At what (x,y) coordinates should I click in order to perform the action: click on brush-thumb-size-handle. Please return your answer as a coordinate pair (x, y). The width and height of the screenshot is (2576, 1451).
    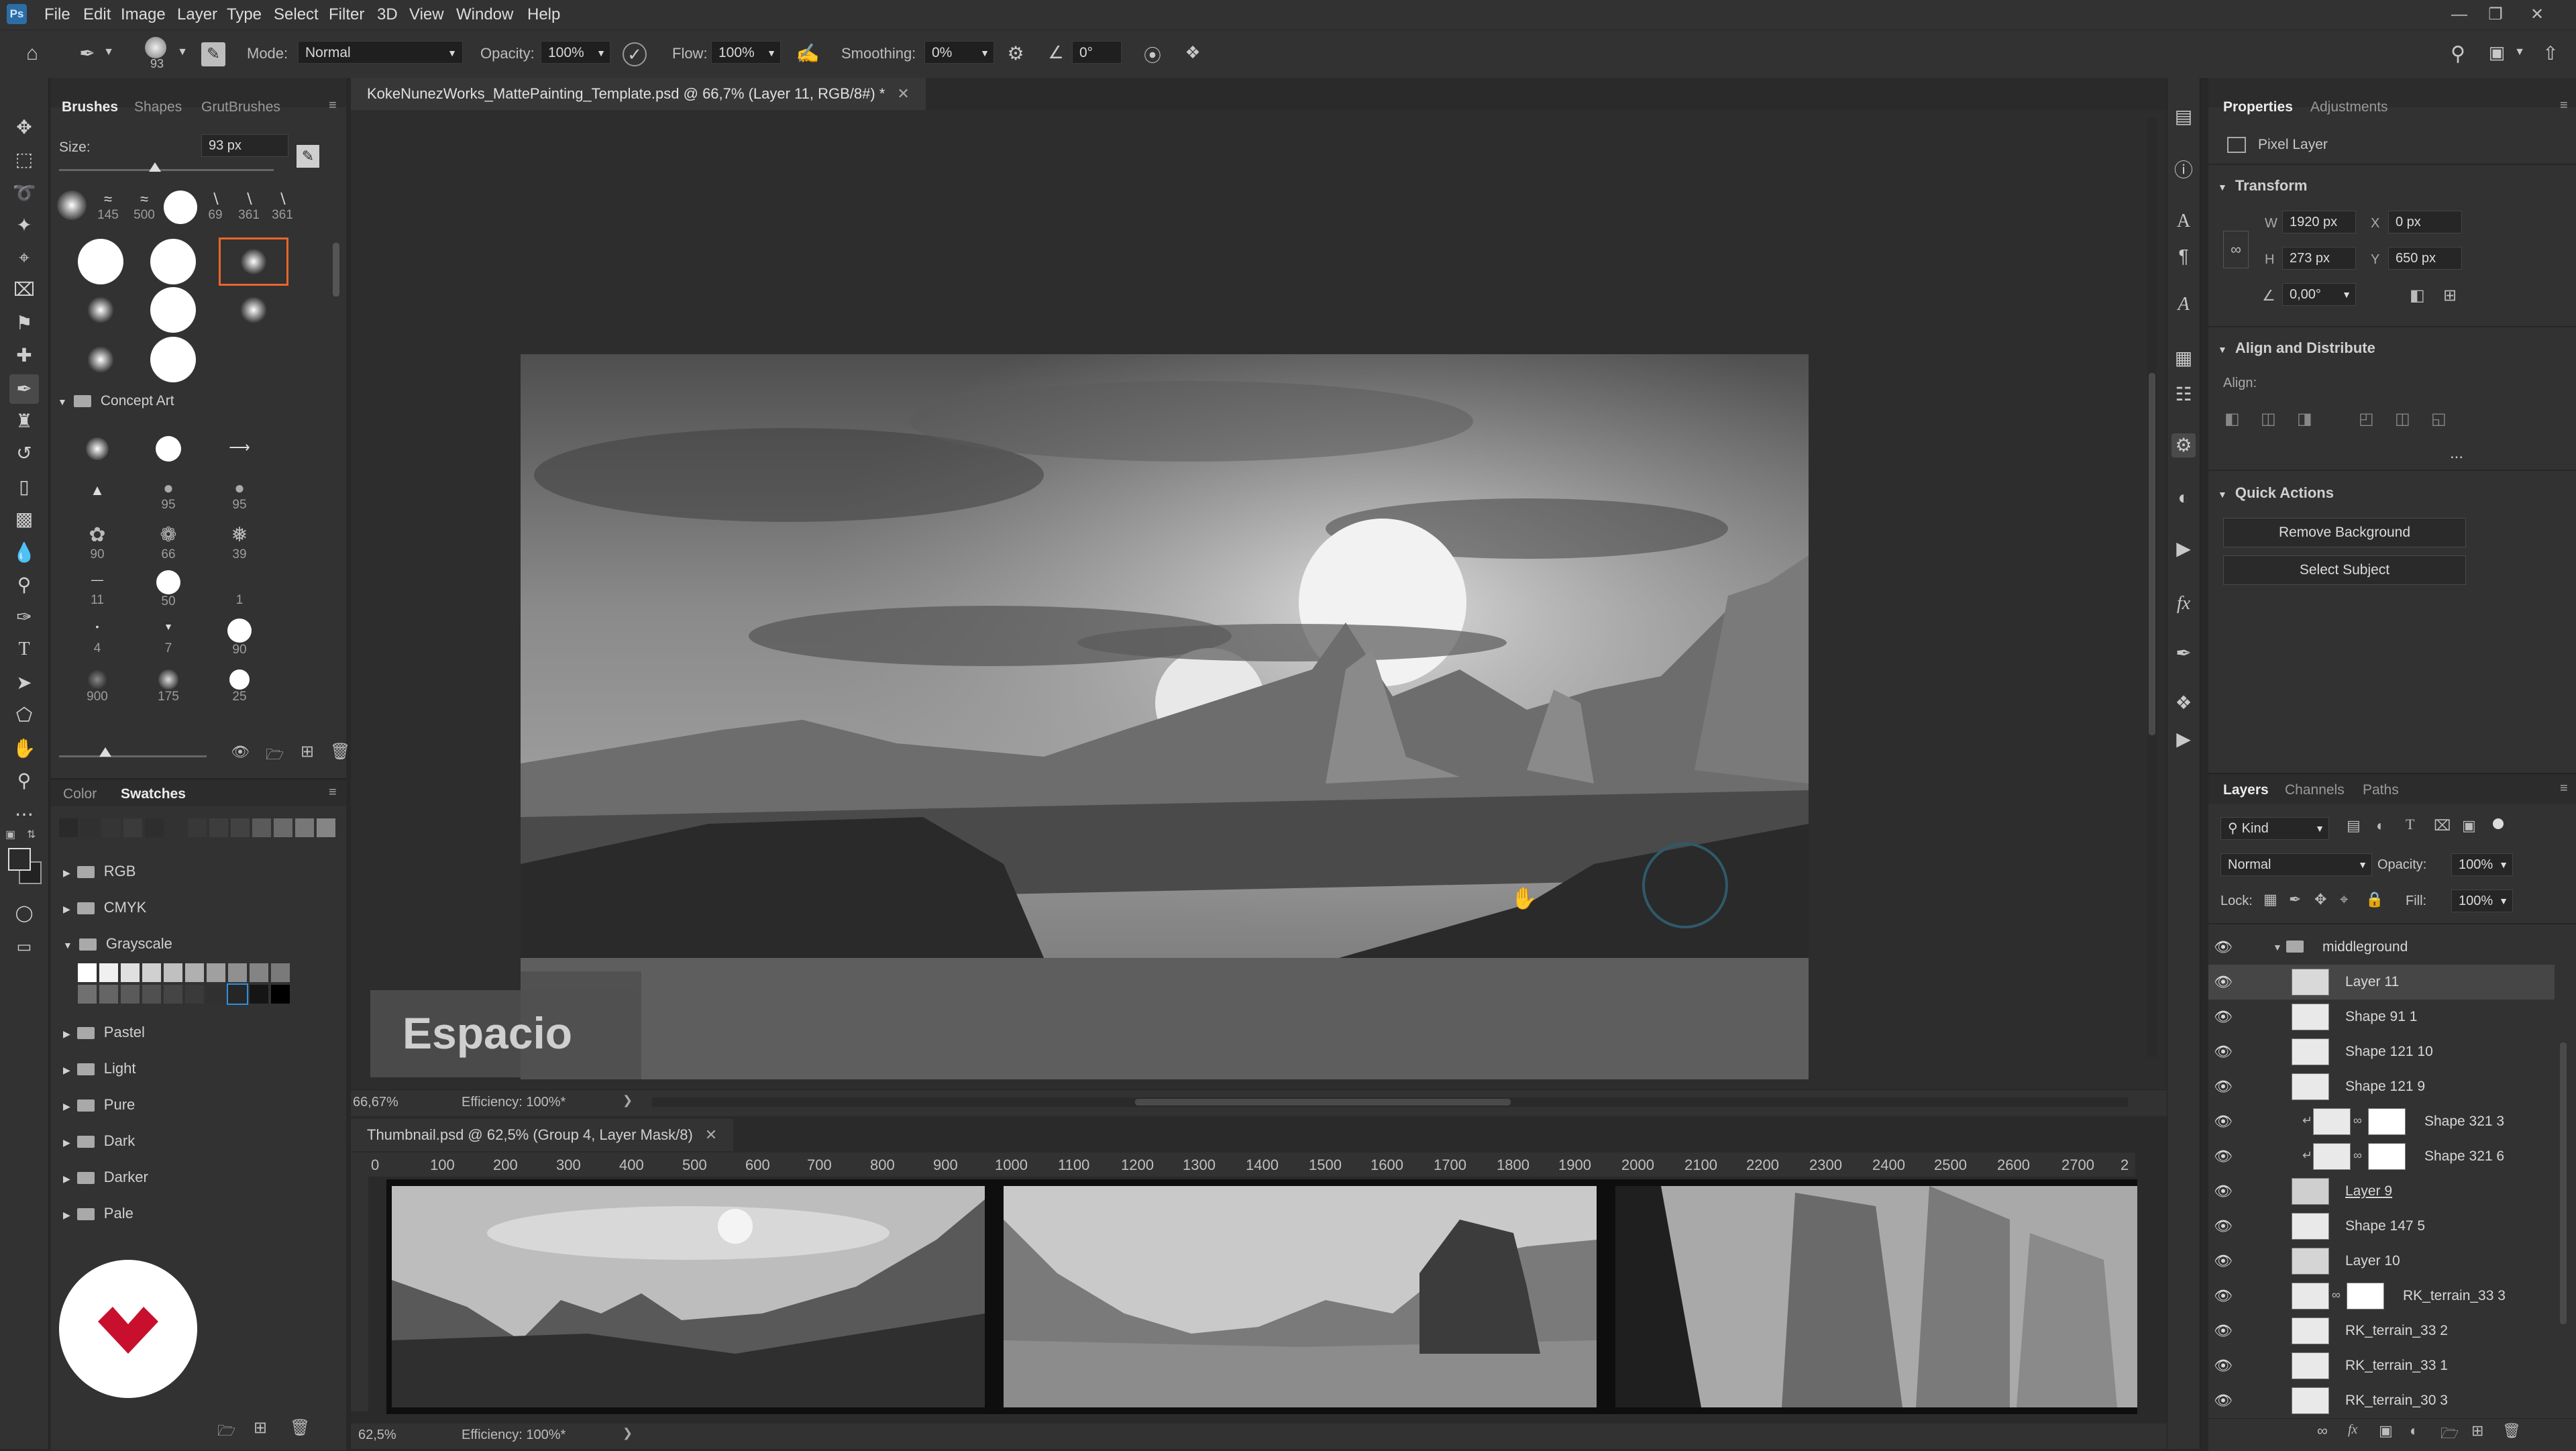
    Looking at the image, I should click on (105, 752).